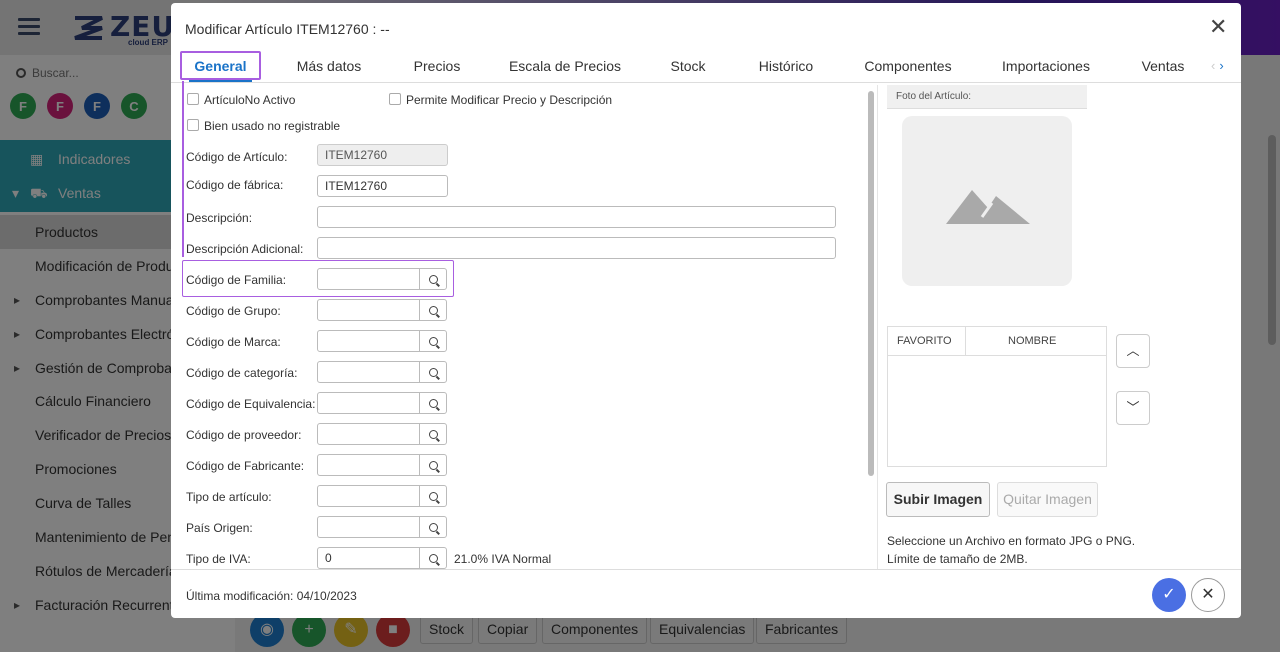 The height and width of the screenshot is (652, 1280). I want to click on used-good-checkbox-label: Bien usado no registrable, so click(272, 126).